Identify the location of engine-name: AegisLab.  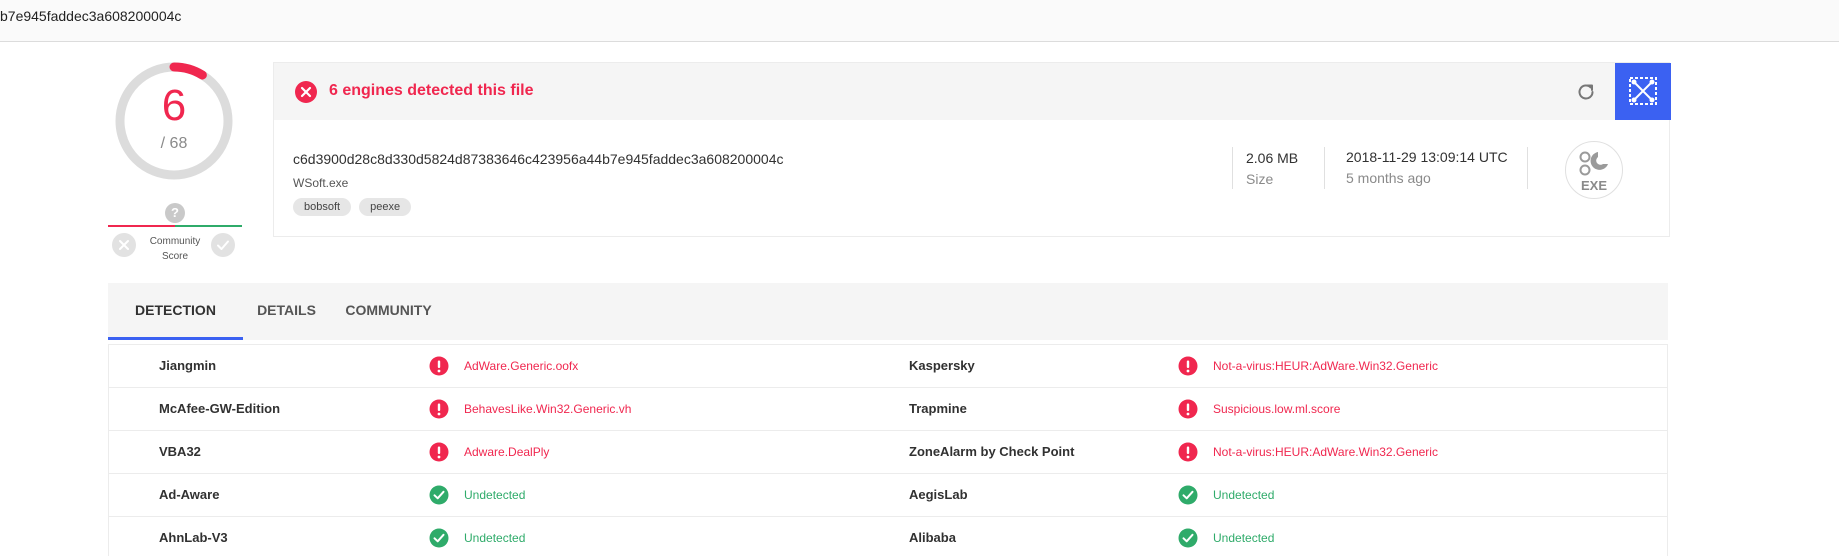
(938, 494).